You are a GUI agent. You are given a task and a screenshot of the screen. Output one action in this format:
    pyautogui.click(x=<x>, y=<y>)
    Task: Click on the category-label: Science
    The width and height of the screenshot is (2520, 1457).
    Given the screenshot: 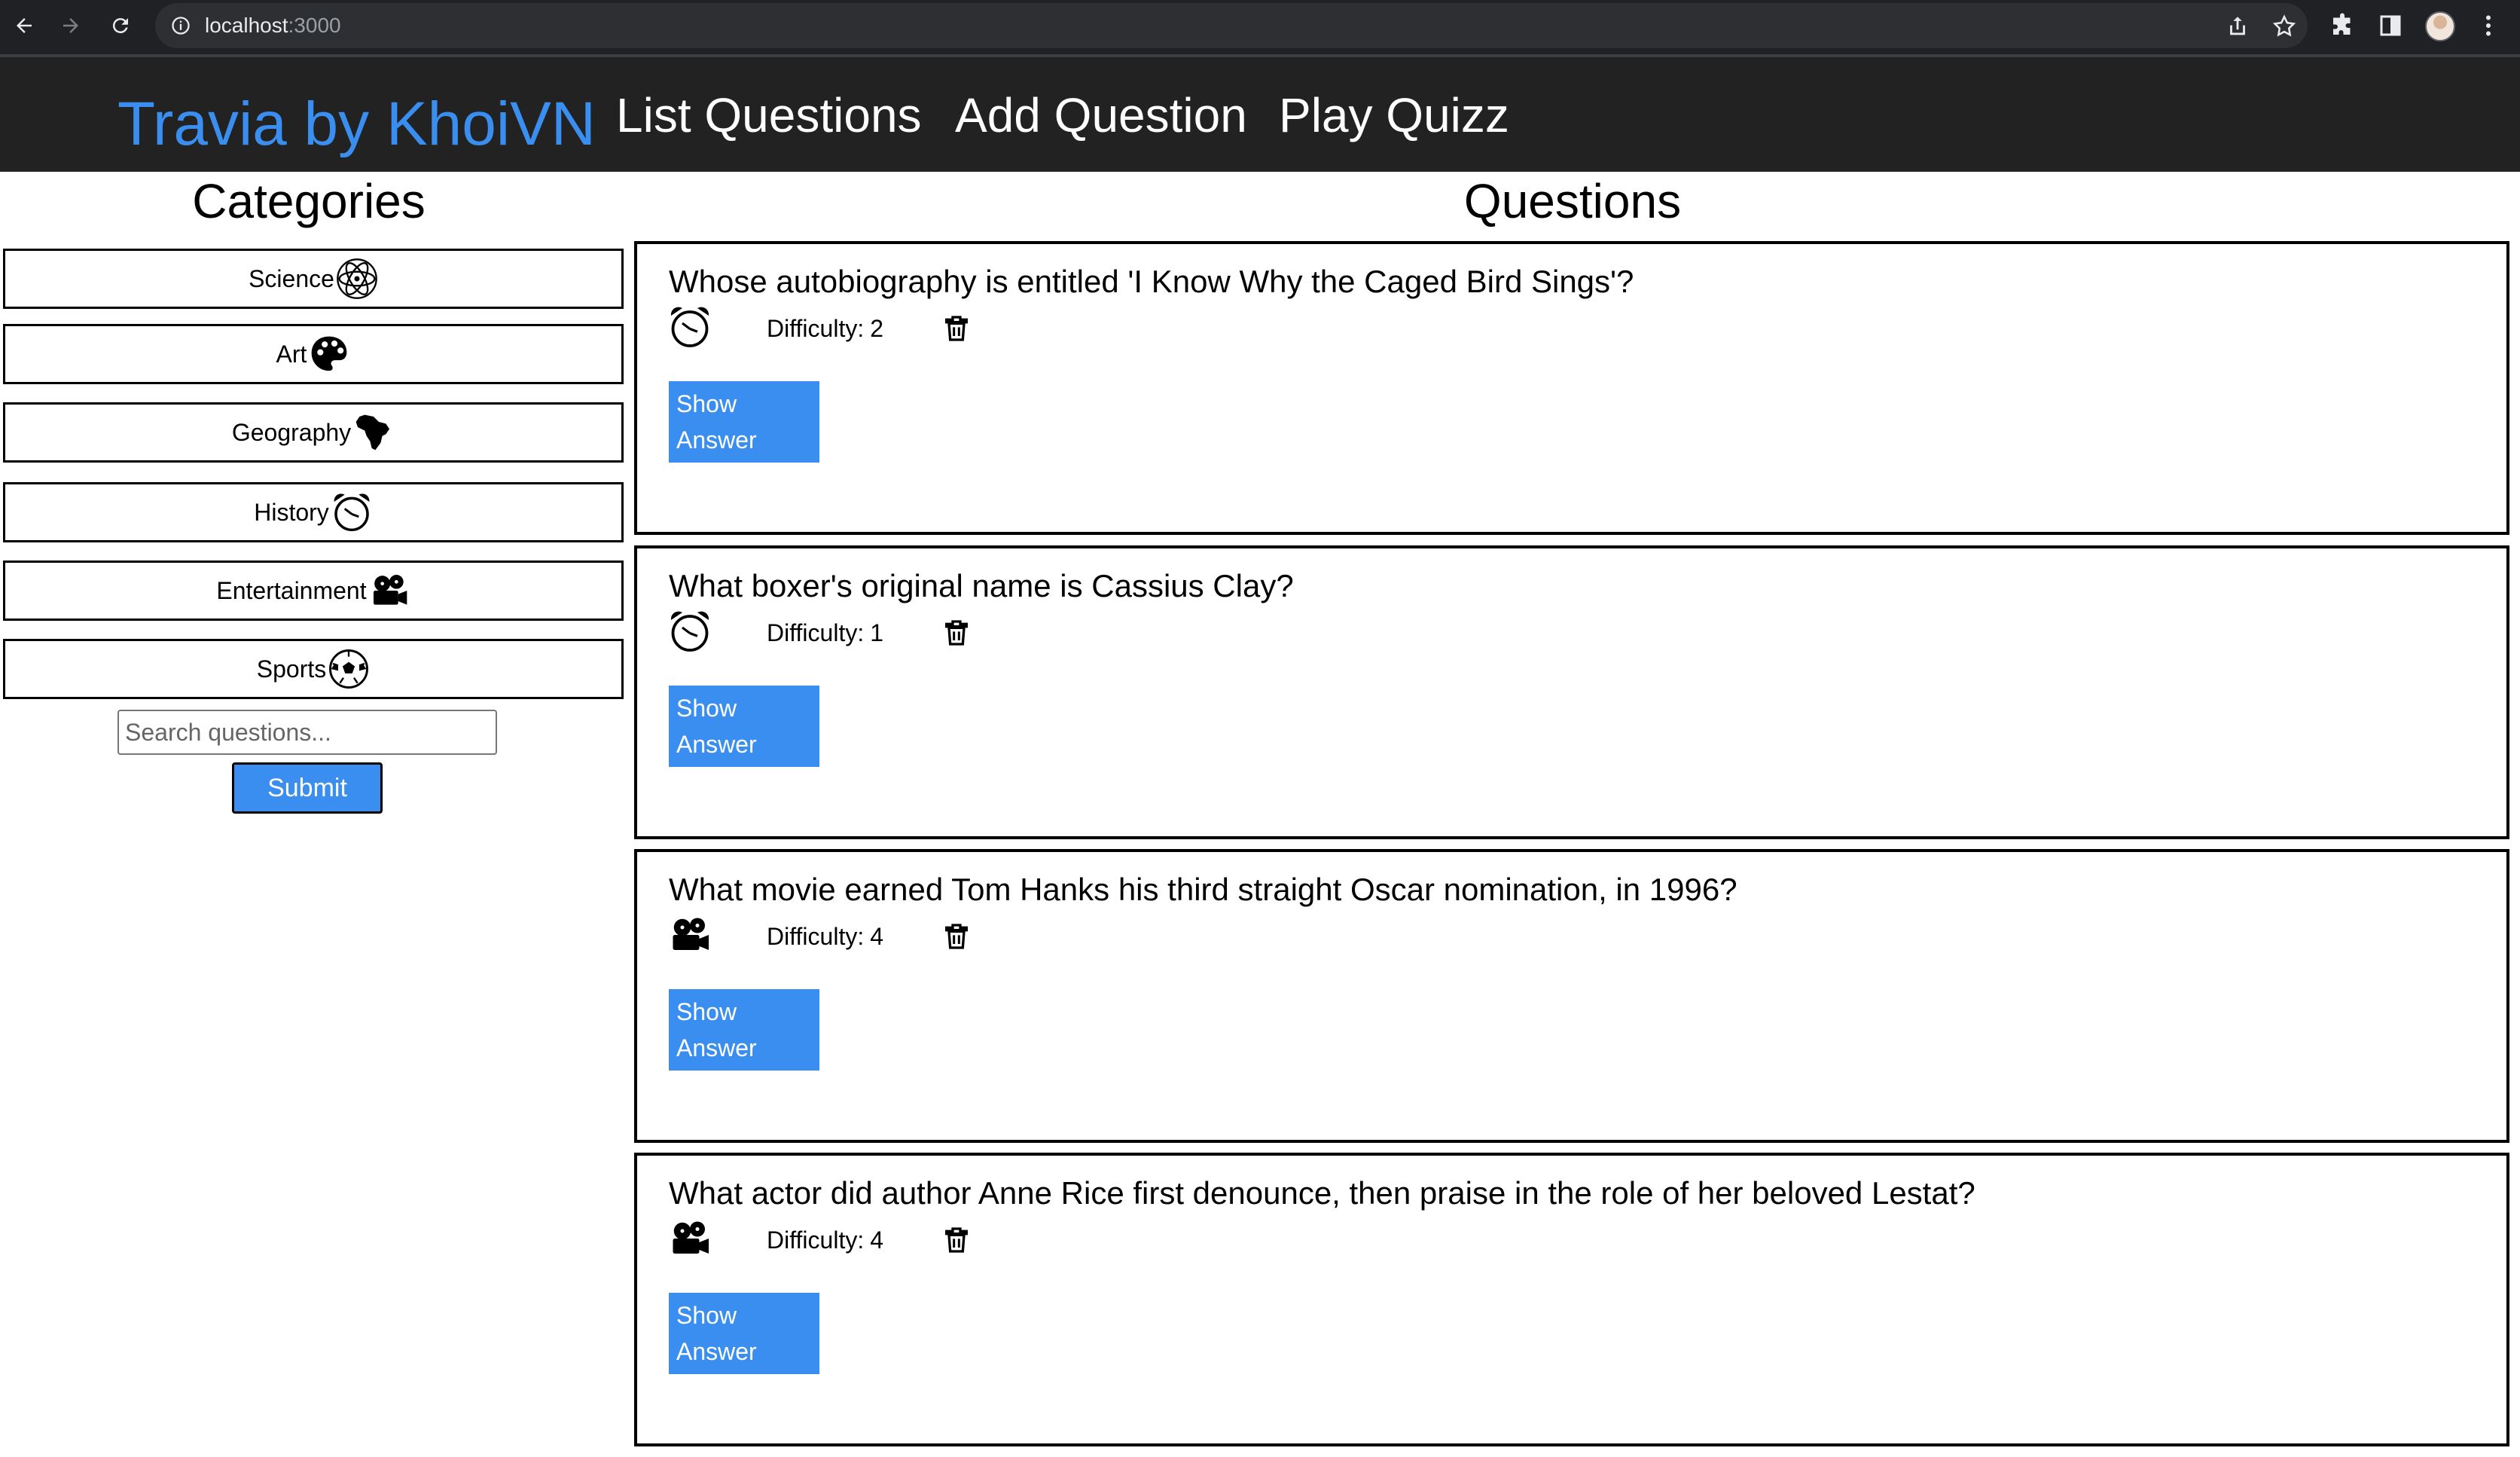 What is the action you would take?
    pyautogui.click(x=291, y=278)
    